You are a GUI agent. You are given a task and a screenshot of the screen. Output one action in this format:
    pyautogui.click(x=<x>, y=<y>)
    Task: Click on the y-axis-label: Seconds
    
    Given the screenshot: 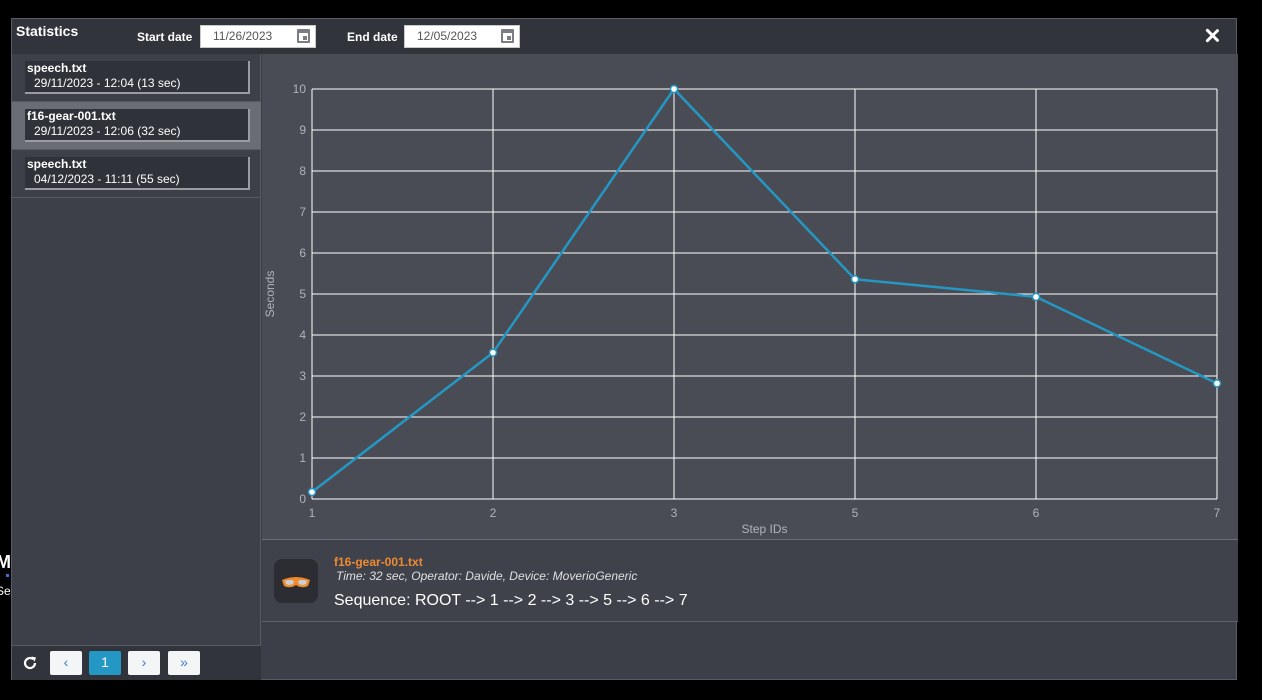 What is the action you would take?
    pyautogui.click(x=270, y=294)
    